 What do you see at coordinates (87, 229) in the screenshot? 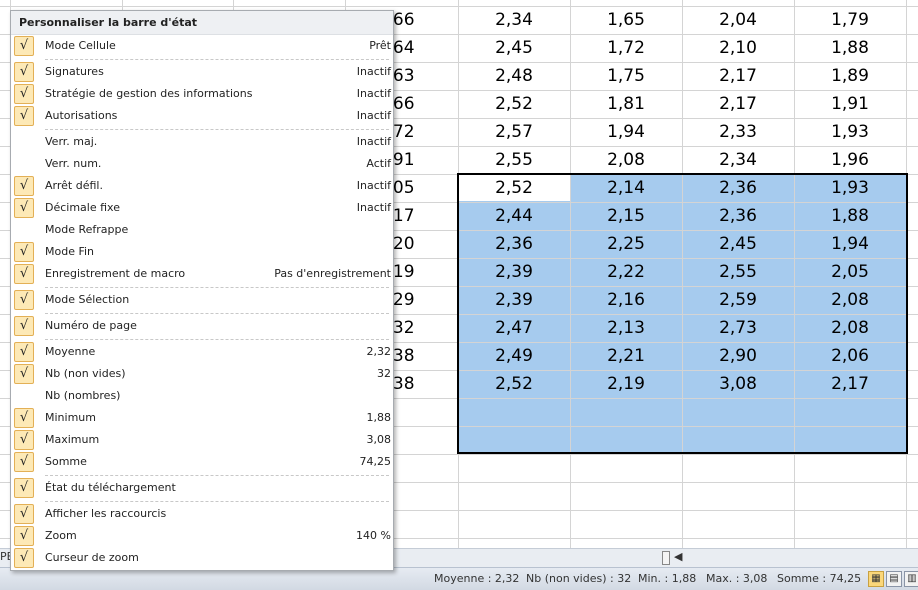
I see `menu-item-label: Mode Refrappe` at bounding box center [87, 229].